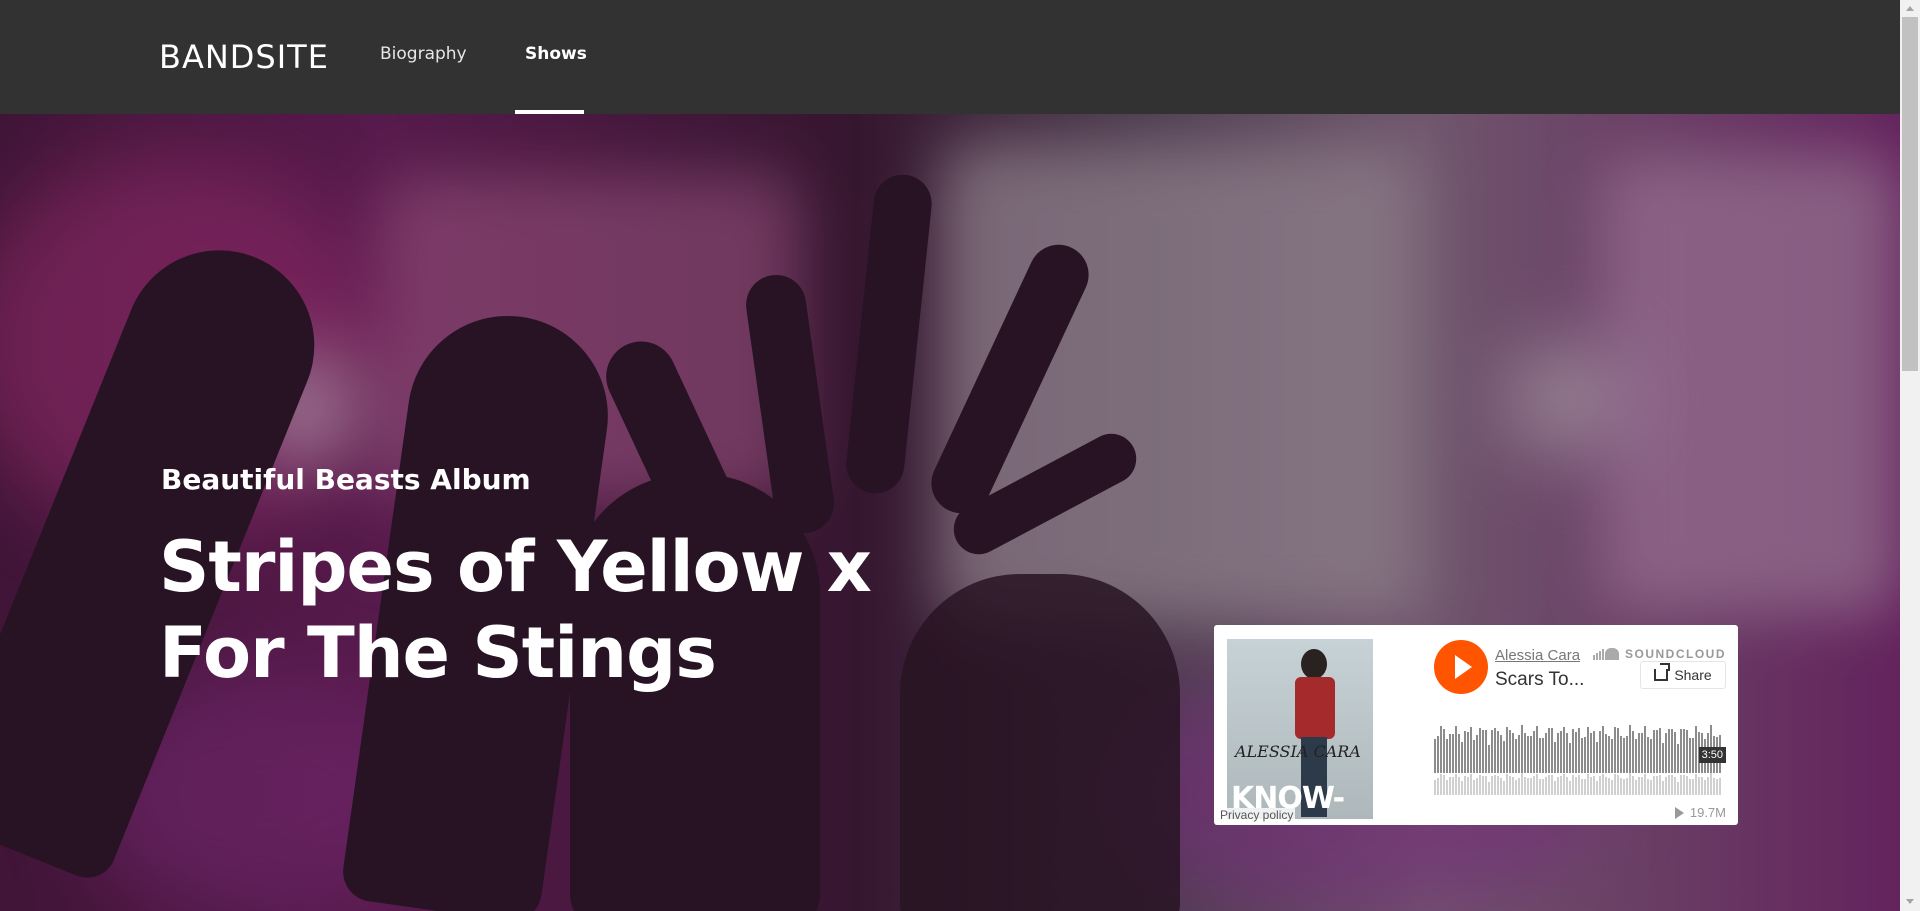 Image resolution: width=1920 pixels, height=911 pixels. I want to click on privacy-policy-link: Privacy policy, so click(1257, 815).